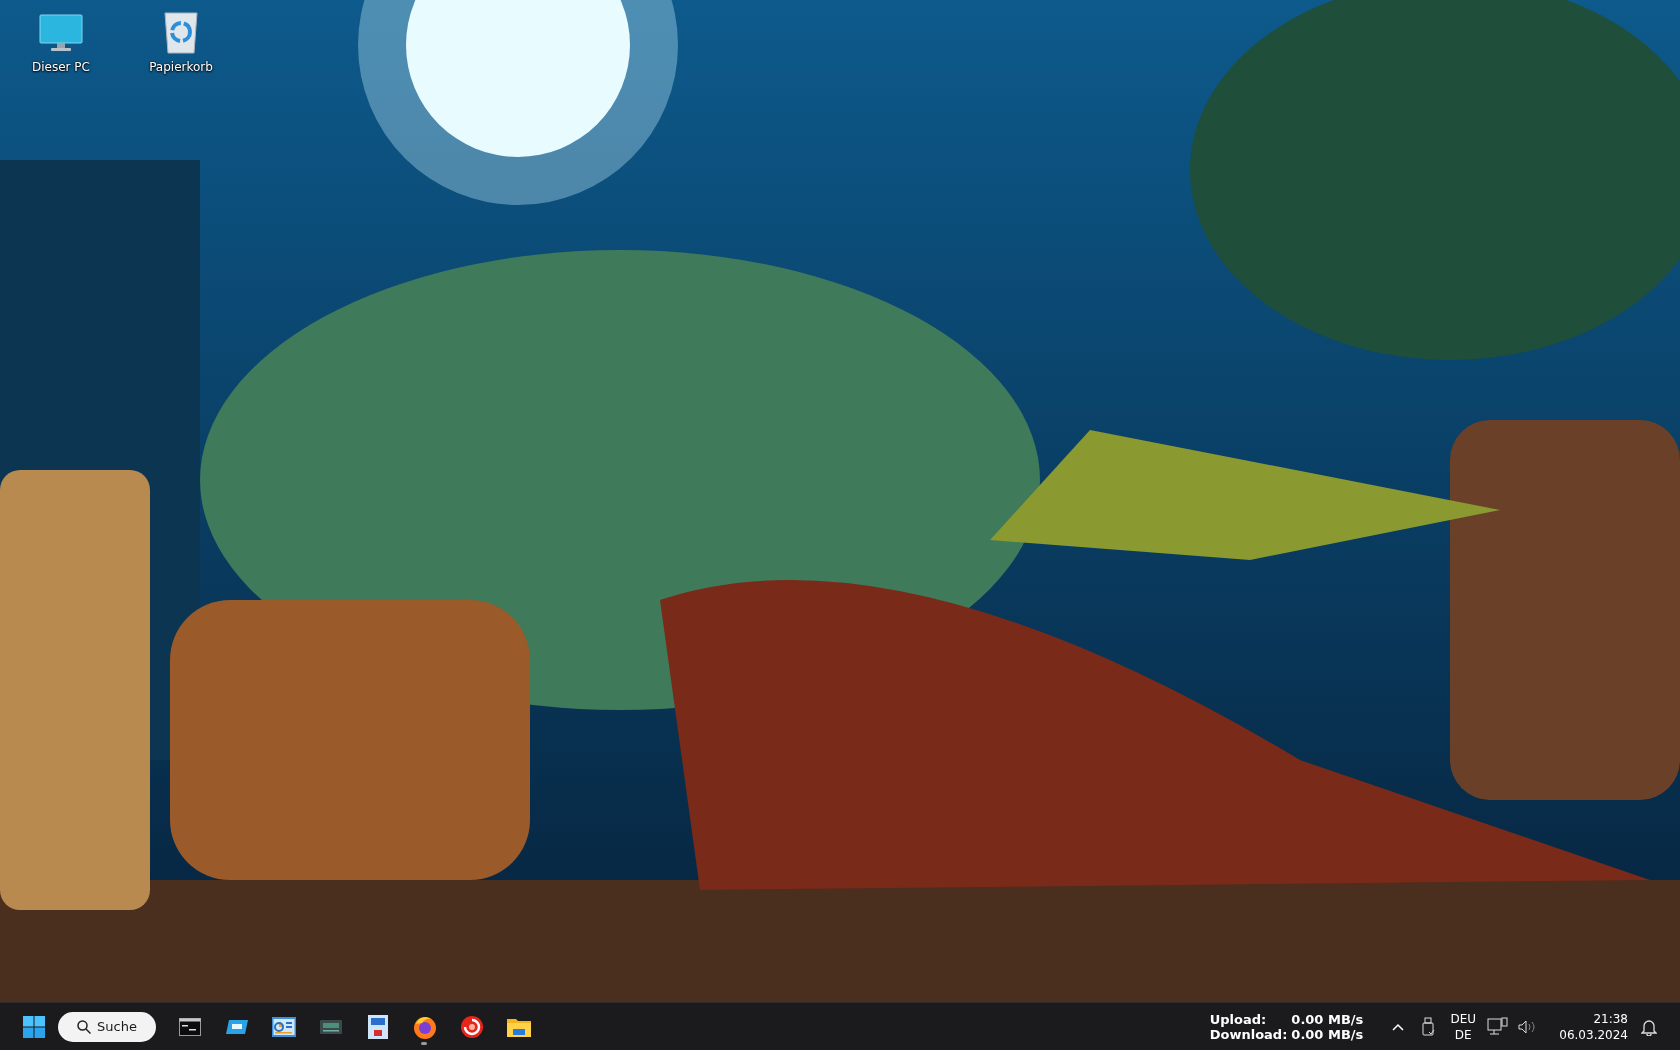 This screenshot has height=1050, width=1680. Describe the element at coordinates (189, 1026) in the screenshot. I see `terminal-icon` at that location.